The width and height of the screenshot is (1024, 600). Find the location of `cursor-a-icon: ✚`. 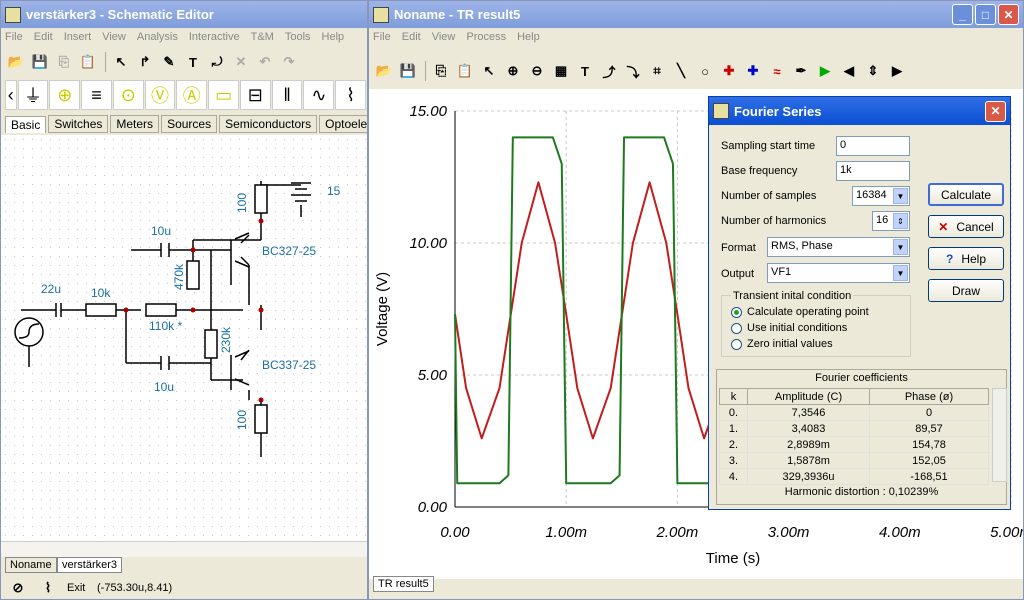

cursor-a-icon: ✚ is located at coordinates (729, 71).